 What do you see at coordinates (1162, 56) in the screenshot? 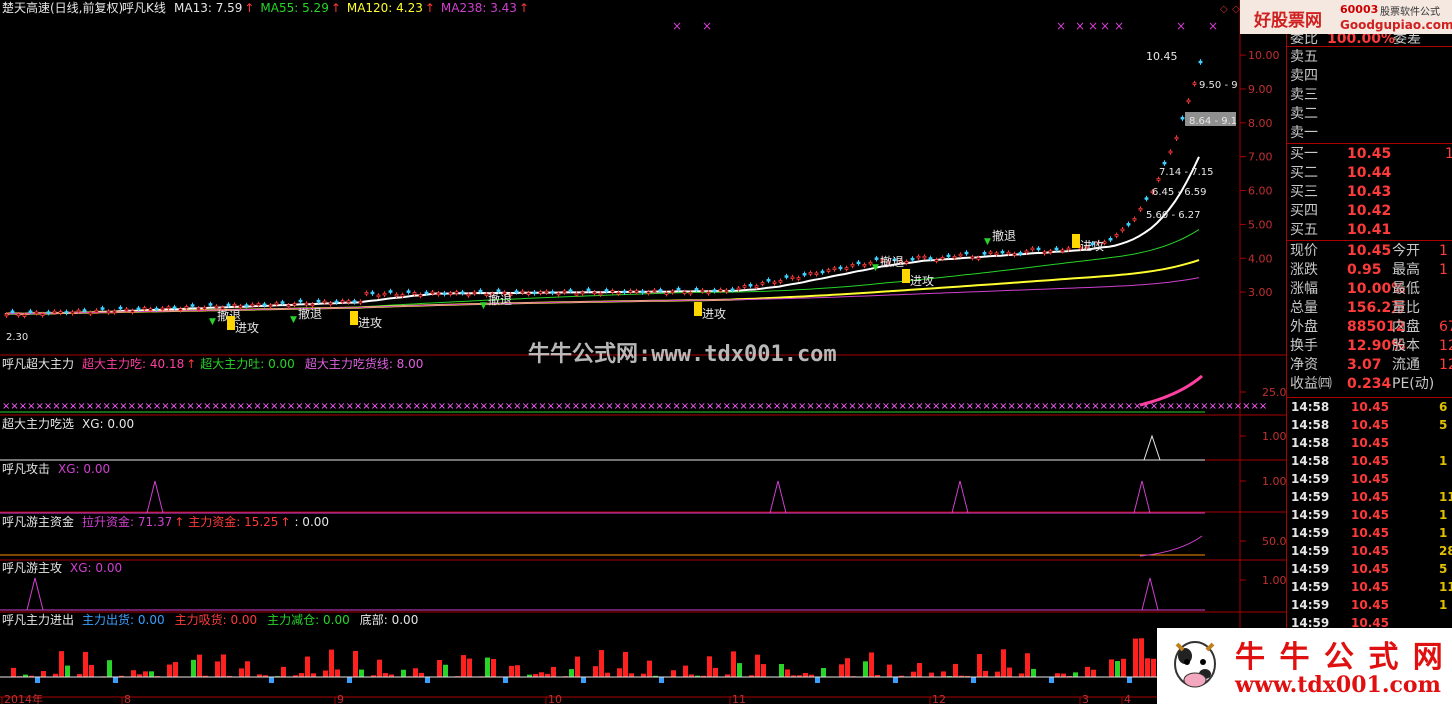
I see `high-price-label: 10.45` at bounding box center [1162, 56].